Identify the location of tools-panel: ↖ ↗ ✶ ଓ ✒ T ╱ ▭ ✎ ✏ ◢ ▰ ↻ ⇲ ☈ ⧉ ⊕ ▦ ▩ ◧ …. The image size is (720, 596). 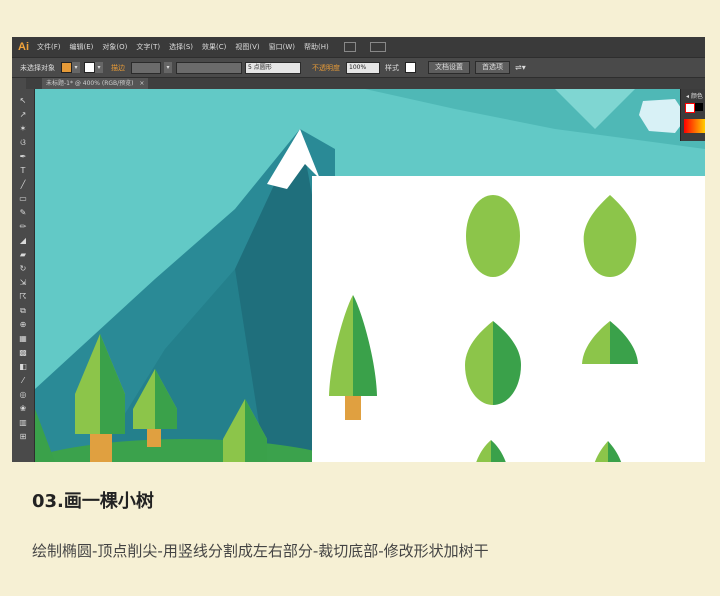
(23, 270).